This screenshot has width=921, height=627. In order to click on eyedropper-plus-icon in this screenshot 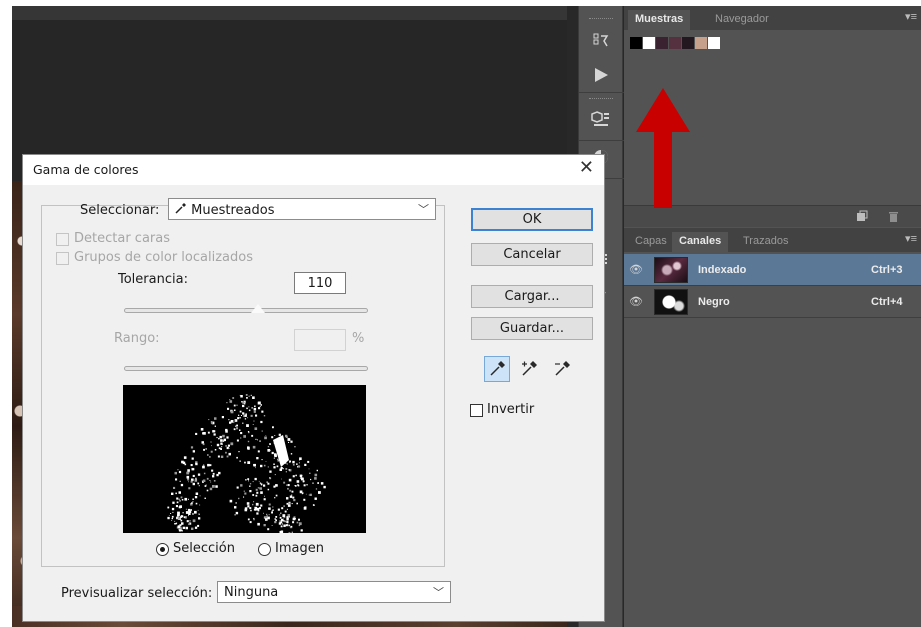, I will do `click(530, 369)`.